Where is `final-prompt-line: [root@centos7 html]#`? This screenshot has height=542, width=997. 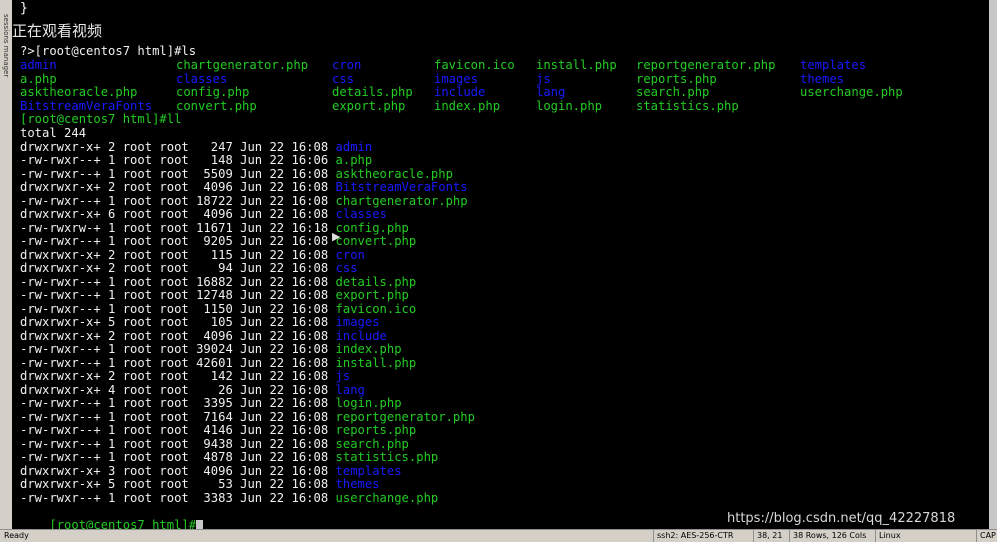 final-prompt-line: [root@centos7 html]# is located at coordinates (112, 516).